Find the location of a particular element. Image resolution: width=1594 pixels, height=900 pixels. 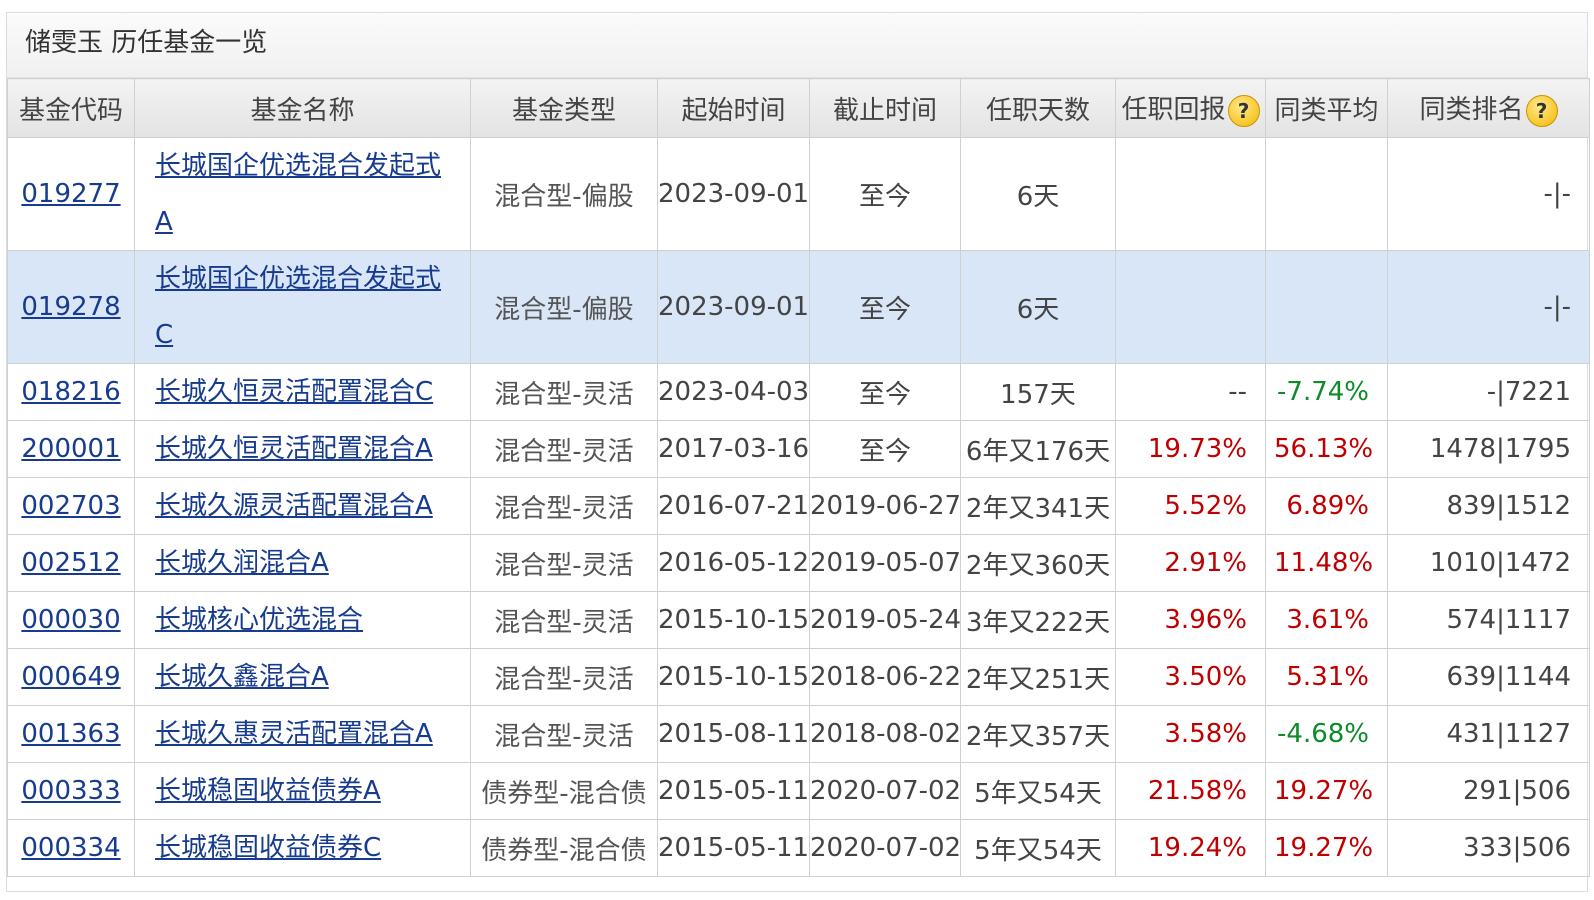

fund-code: 200001 is located at coordinates (71, 449).